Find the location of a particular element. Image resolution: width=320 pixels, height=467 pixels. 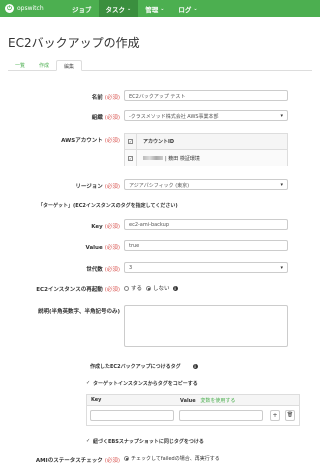

logo-text: opswitch is located at coordinates (30, 8).